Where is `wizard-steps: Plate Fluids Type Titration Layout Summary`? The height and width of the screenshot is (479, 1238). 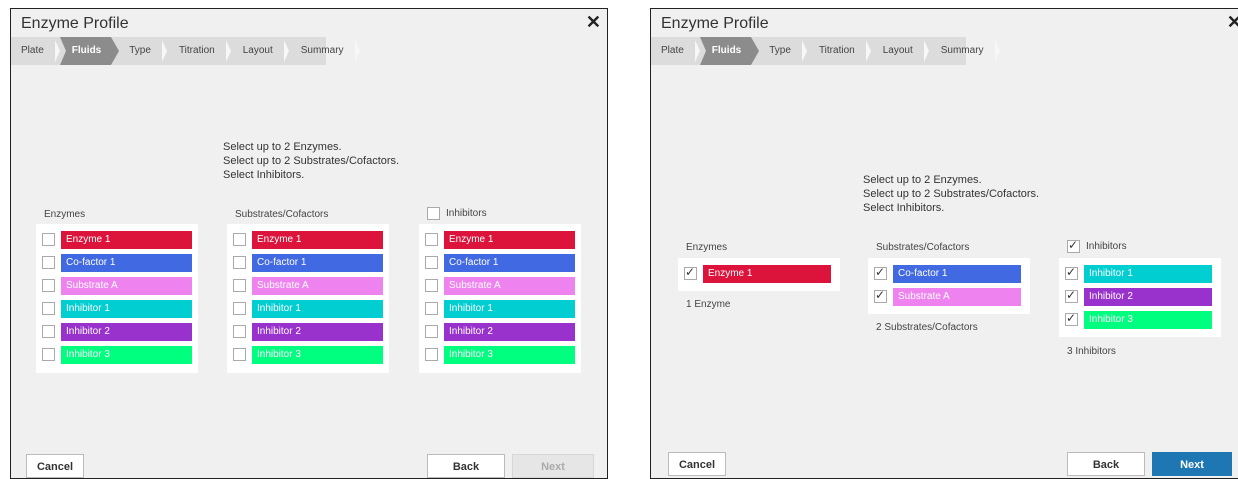 wizard-steps: Plate Fluids Type Titration Layout Summary is located at coordinates (309, 51).